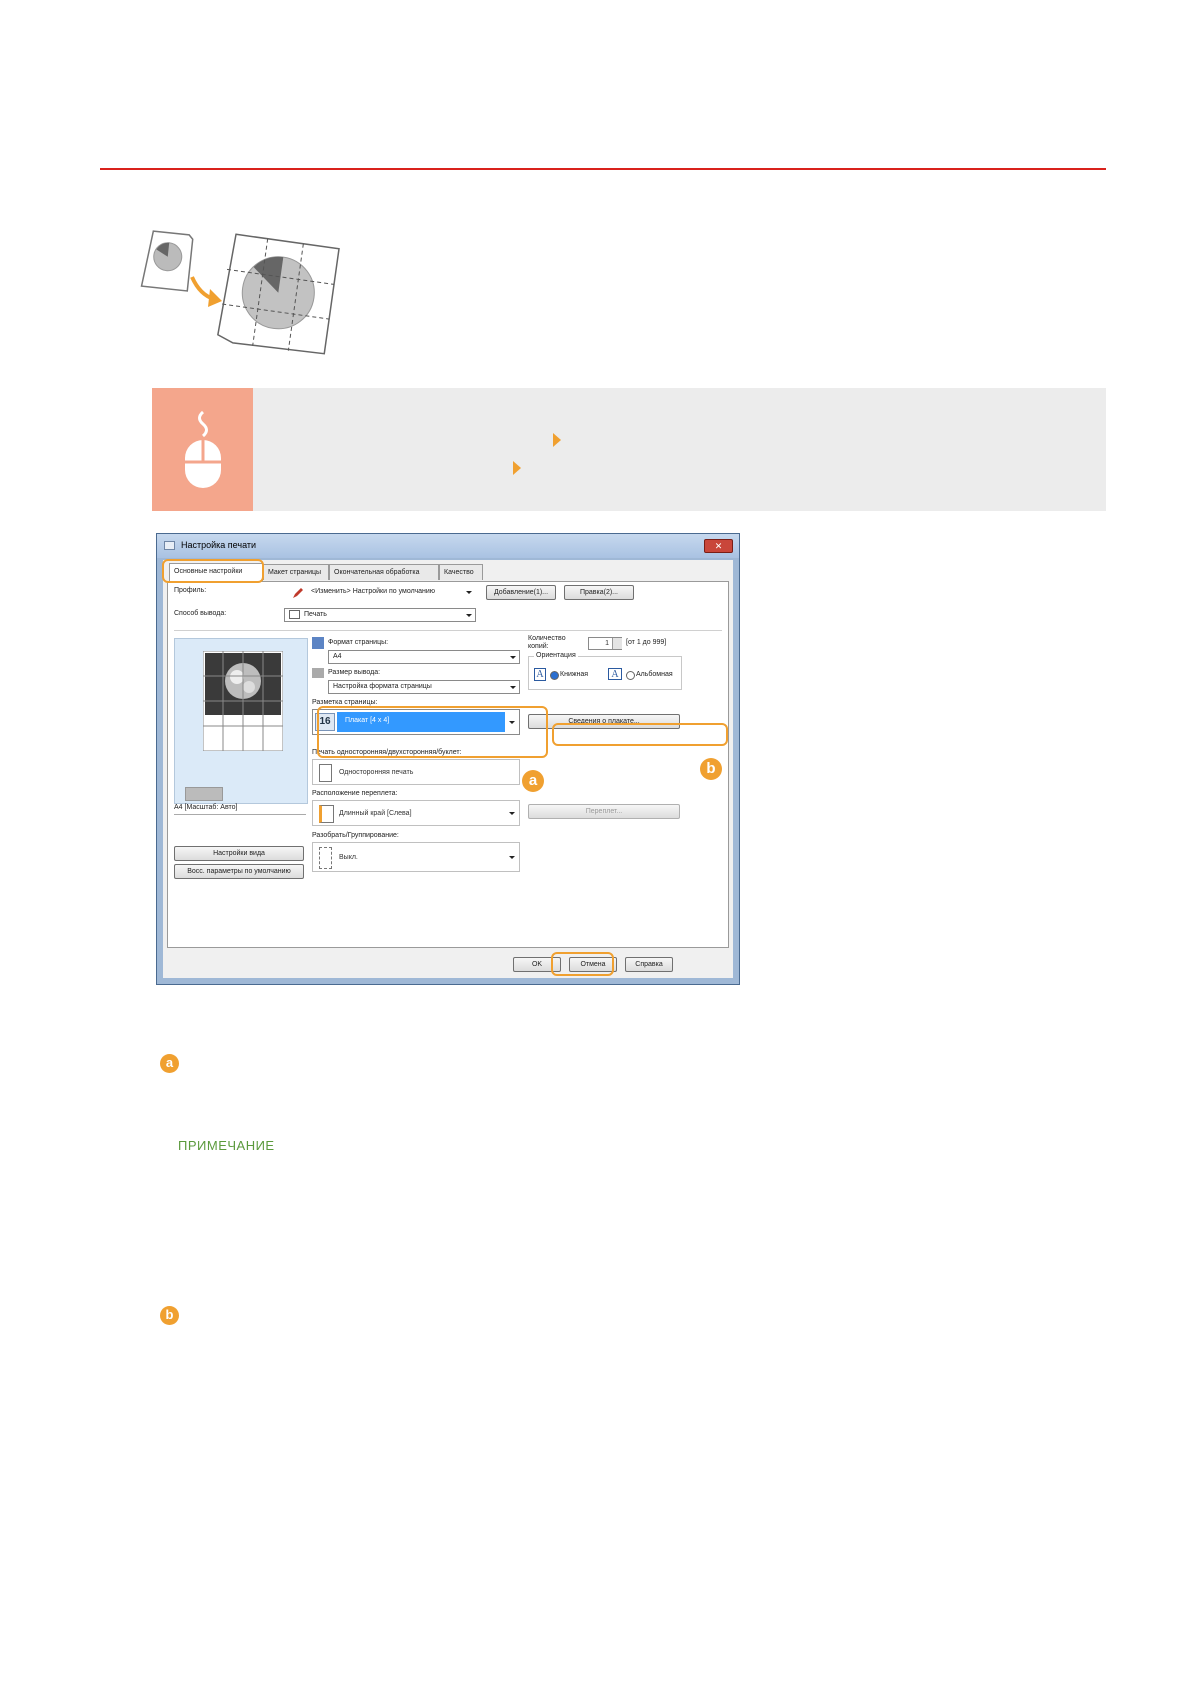  I want to click on mouse-operation-badge, so click(202, 449).